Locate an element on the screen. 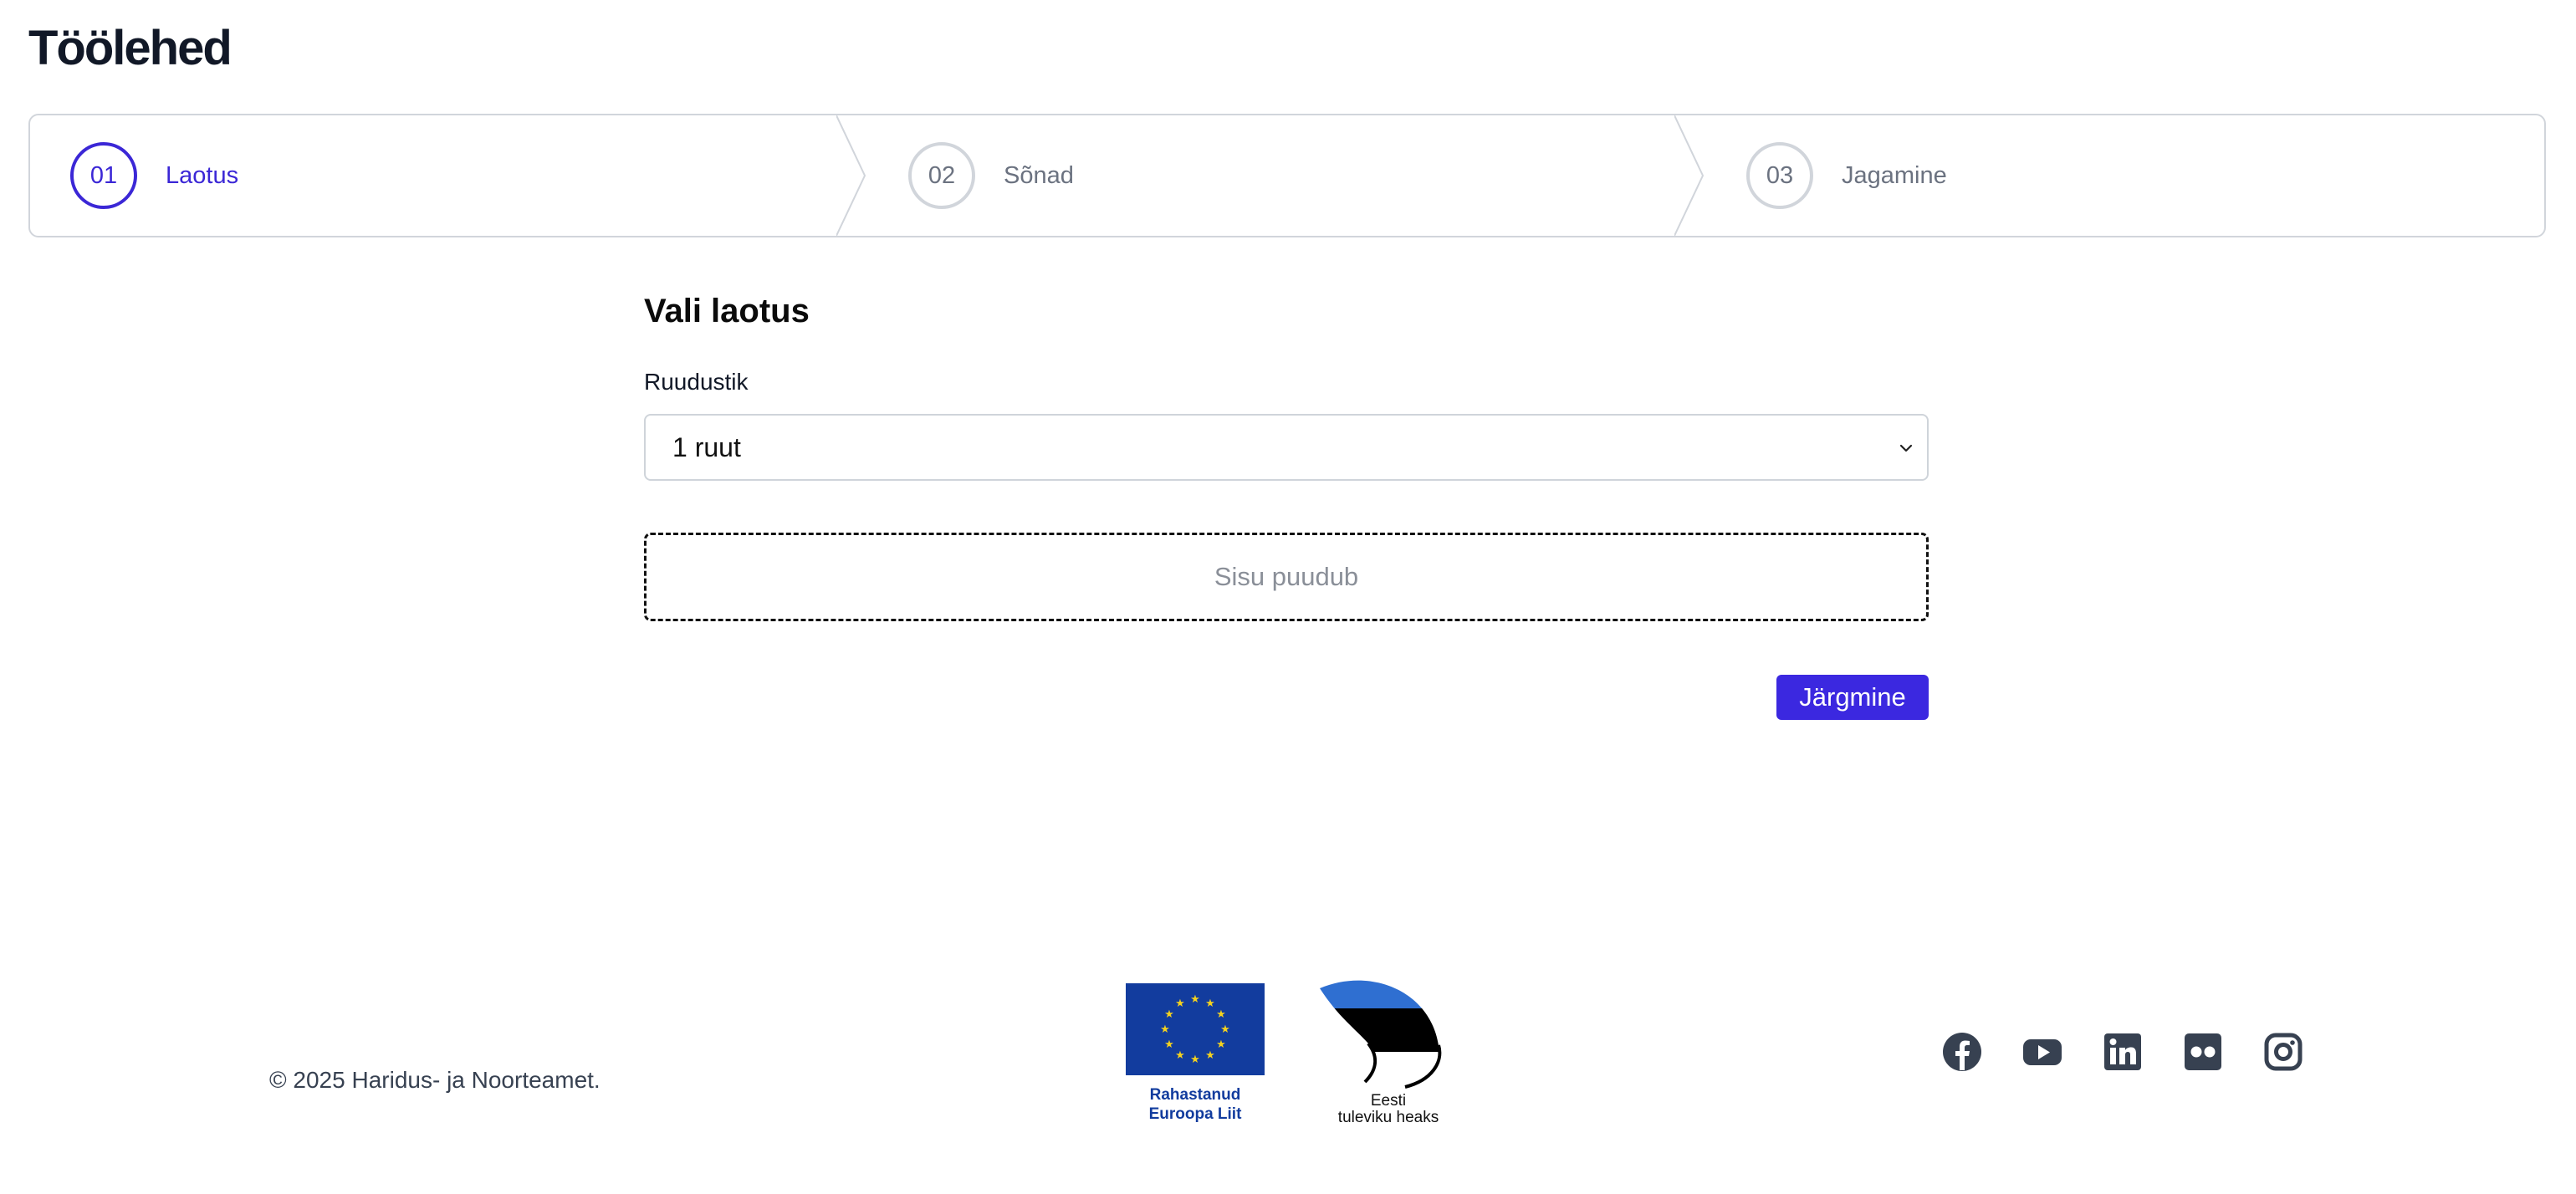 This screenshot has width=2576, height=1194. empty-state-text: Sisu puudub is located at coordinates (1286, 576).